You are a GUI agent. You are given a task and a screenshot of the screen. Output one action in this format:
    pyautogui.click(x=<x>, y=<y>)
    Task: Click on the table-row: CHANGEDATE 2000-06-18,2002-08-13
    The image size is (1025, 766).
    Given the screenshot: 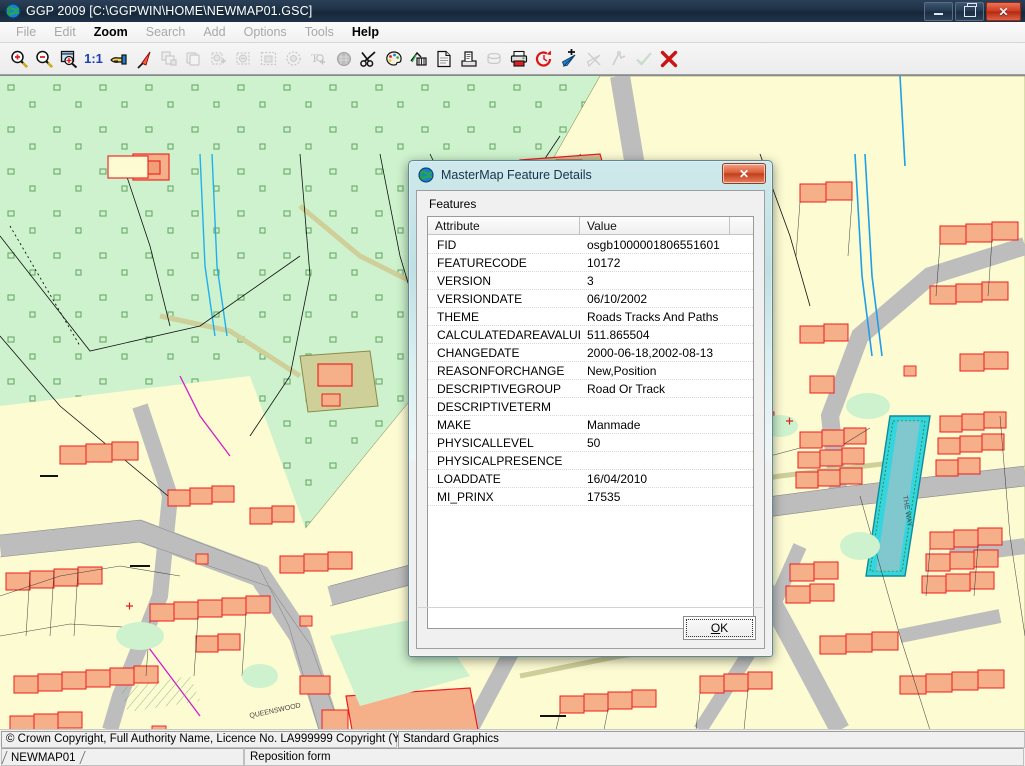 What is the action you would take?
    pyautogui.click(x=590, y=353)
    